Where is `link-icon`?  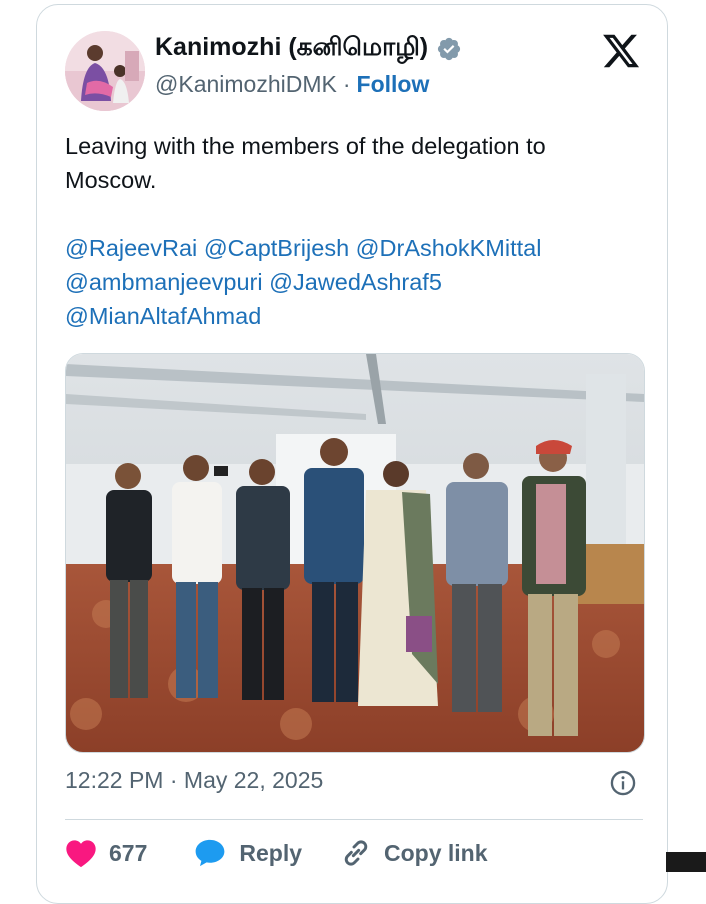 link-icon is located at coordinates (356, 853).